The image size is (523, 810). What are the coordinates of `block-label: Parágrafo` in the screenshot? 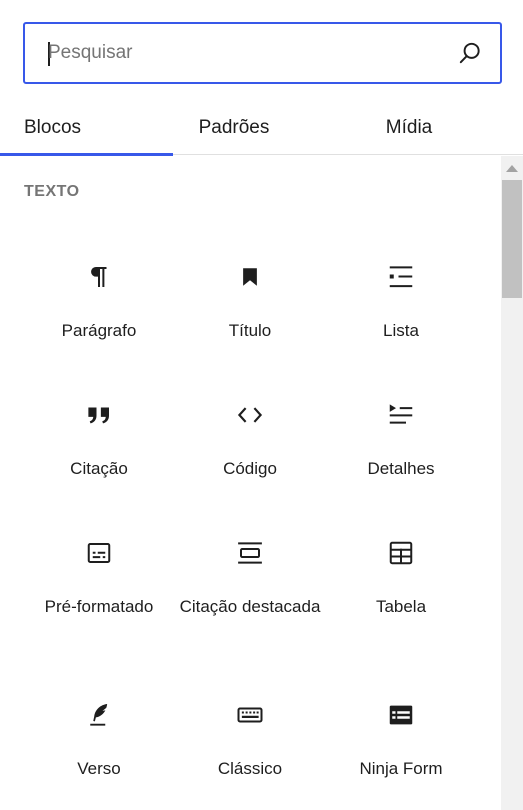 It's located at (99, 330).